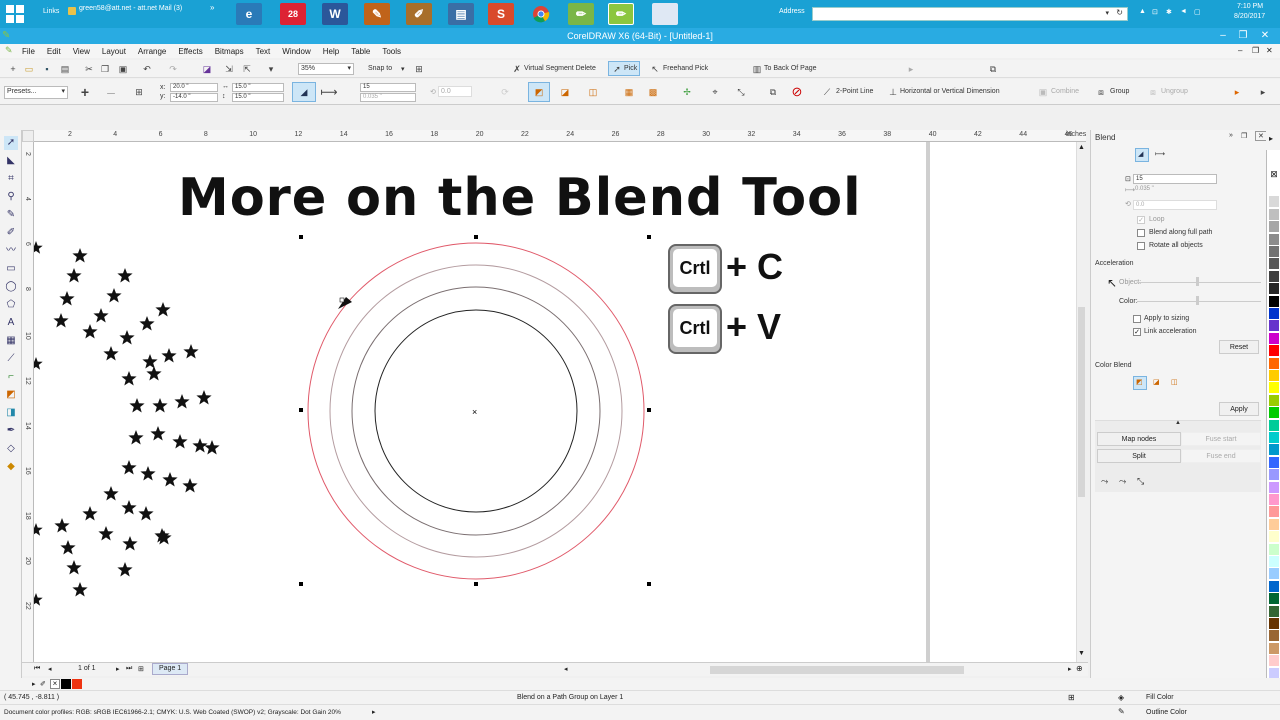 This screenshot has height=720, width=1280. Describe the element at coordinates (85, 92) in the screenshot. I see `add-preset-icon: +` at that location.